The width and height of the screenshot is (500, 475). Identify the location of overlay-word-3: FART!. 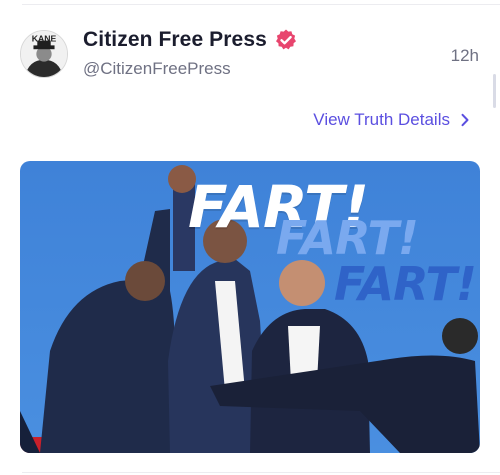
(405, 284).